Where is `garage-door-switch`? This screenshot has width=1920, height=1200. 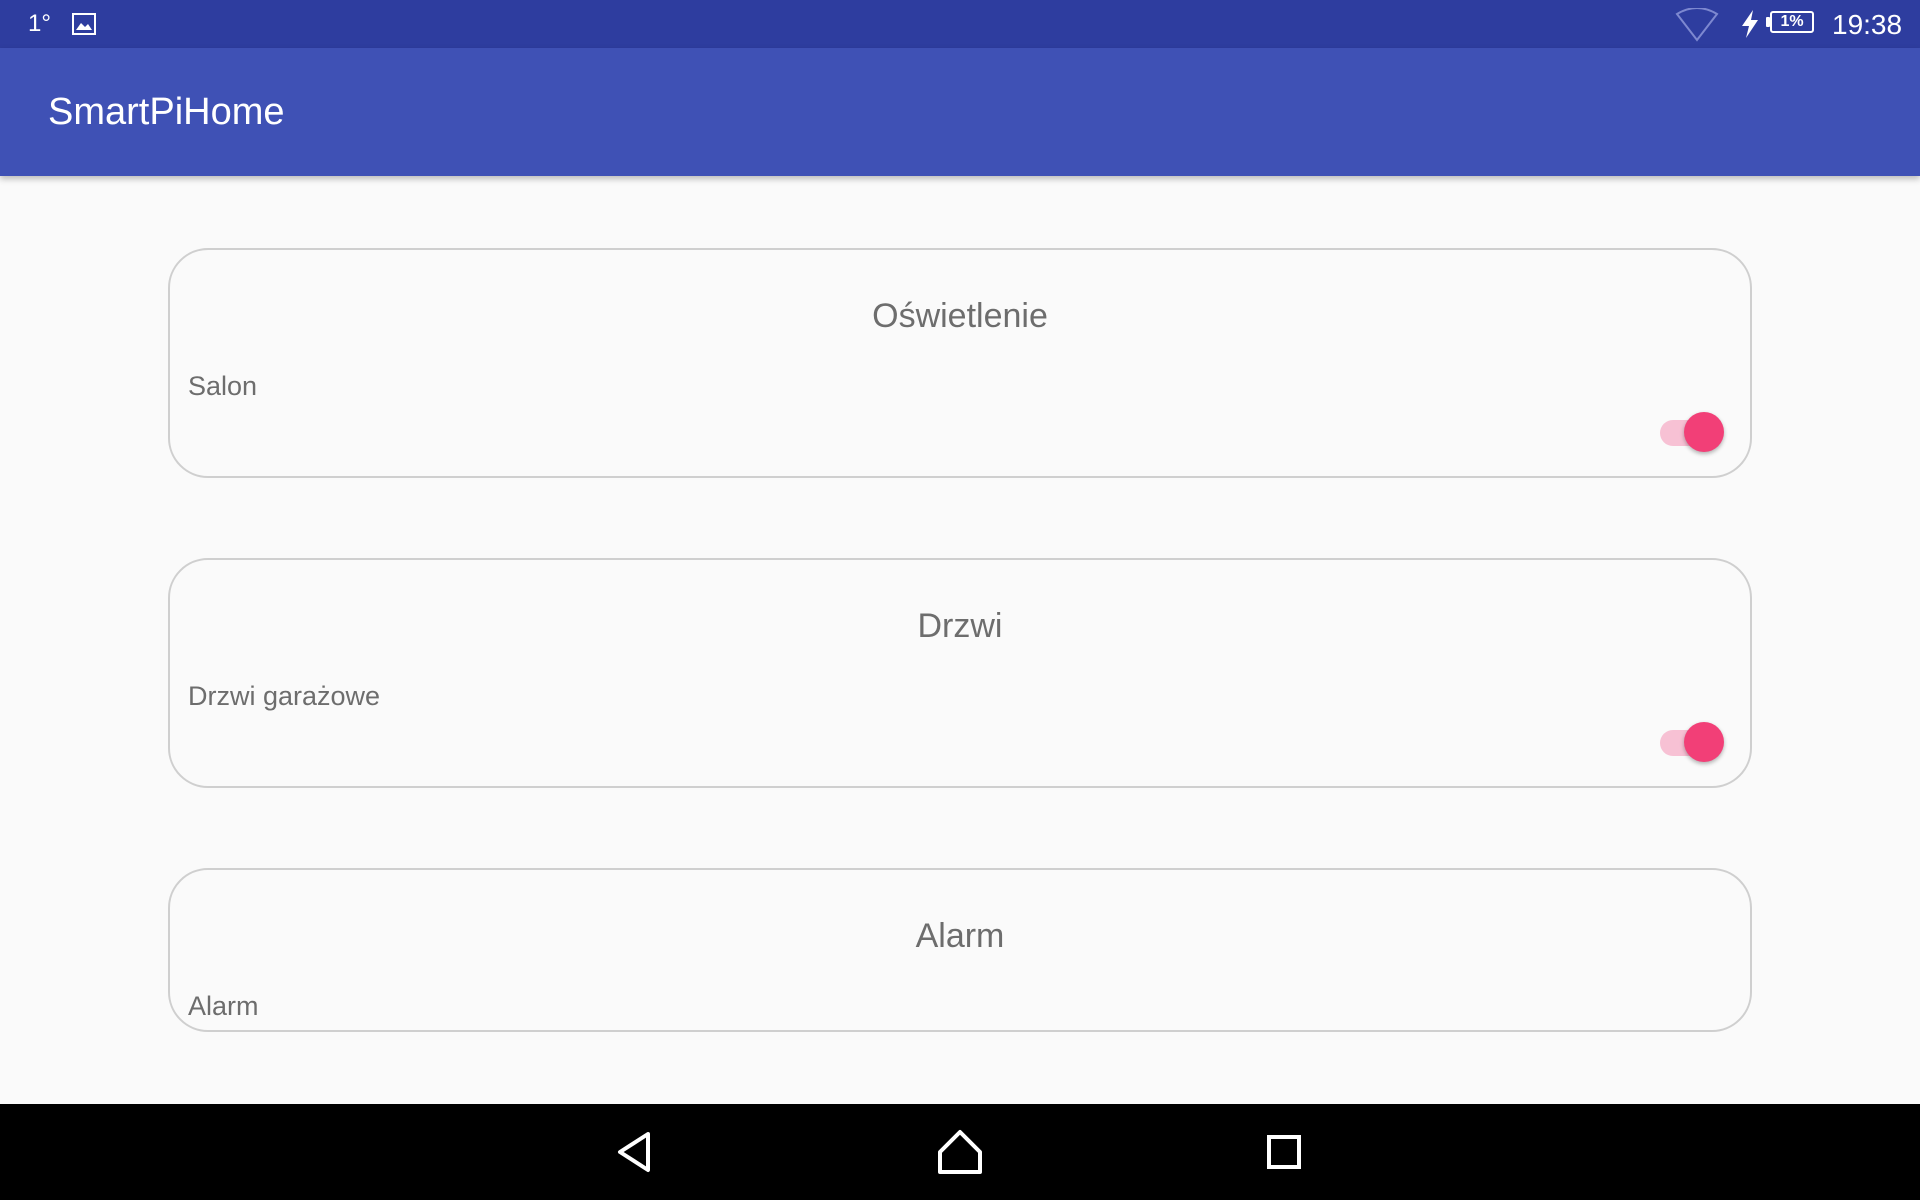
garage-door-switch is located at coordinates (1694, 742).